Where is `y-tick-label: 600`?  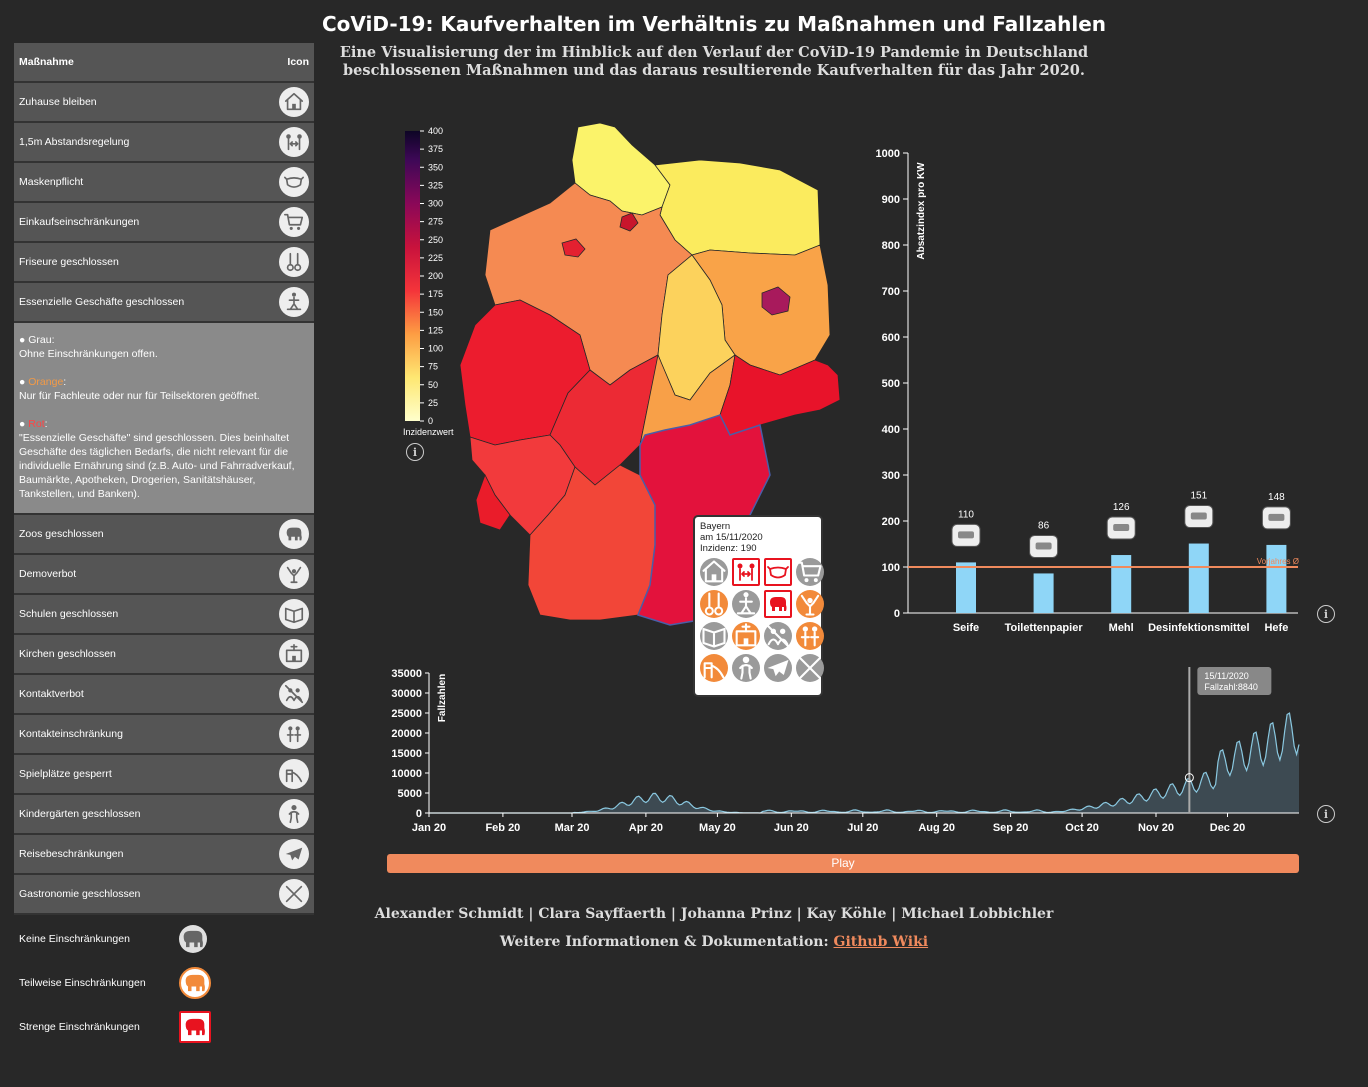 y-tick-label: 600 is located at coordinates (891, 338).